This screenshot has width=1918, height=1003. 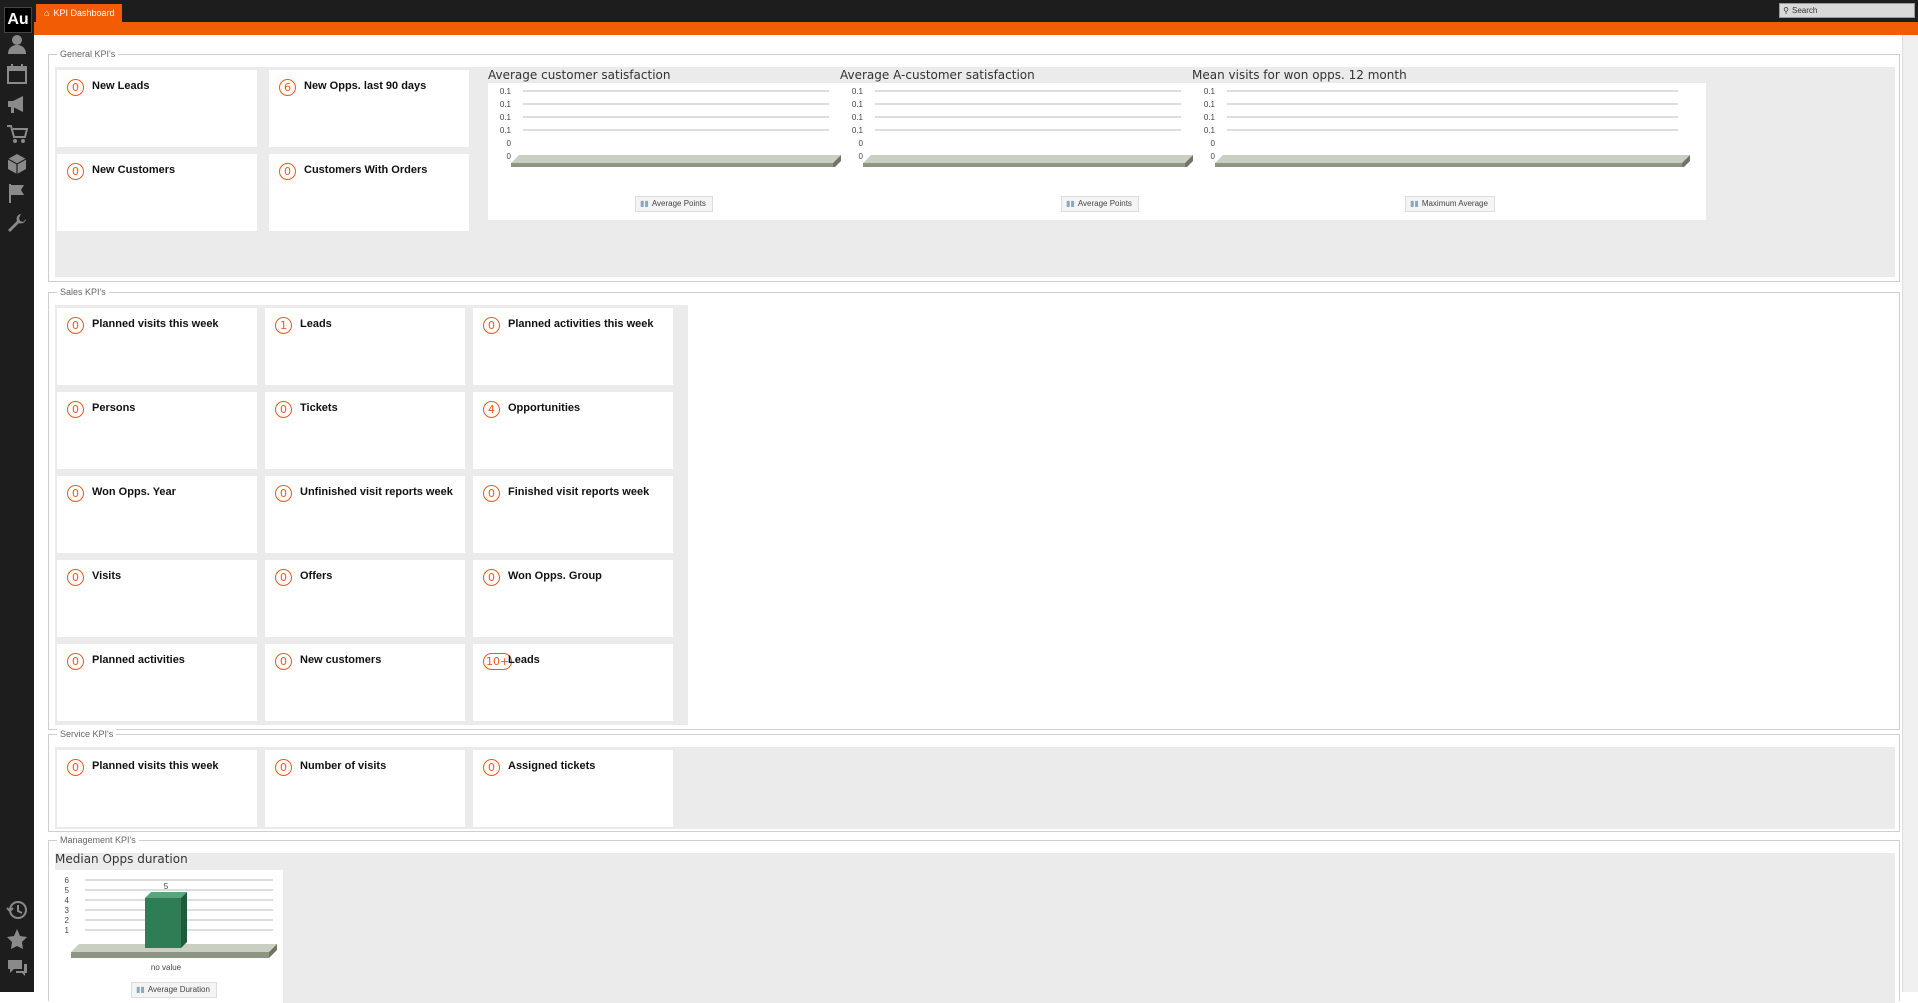 What do you see at coordinates (166, 967) in the screenshot?
I see `x-tick-label: no value` at bounding box center [166, 967].